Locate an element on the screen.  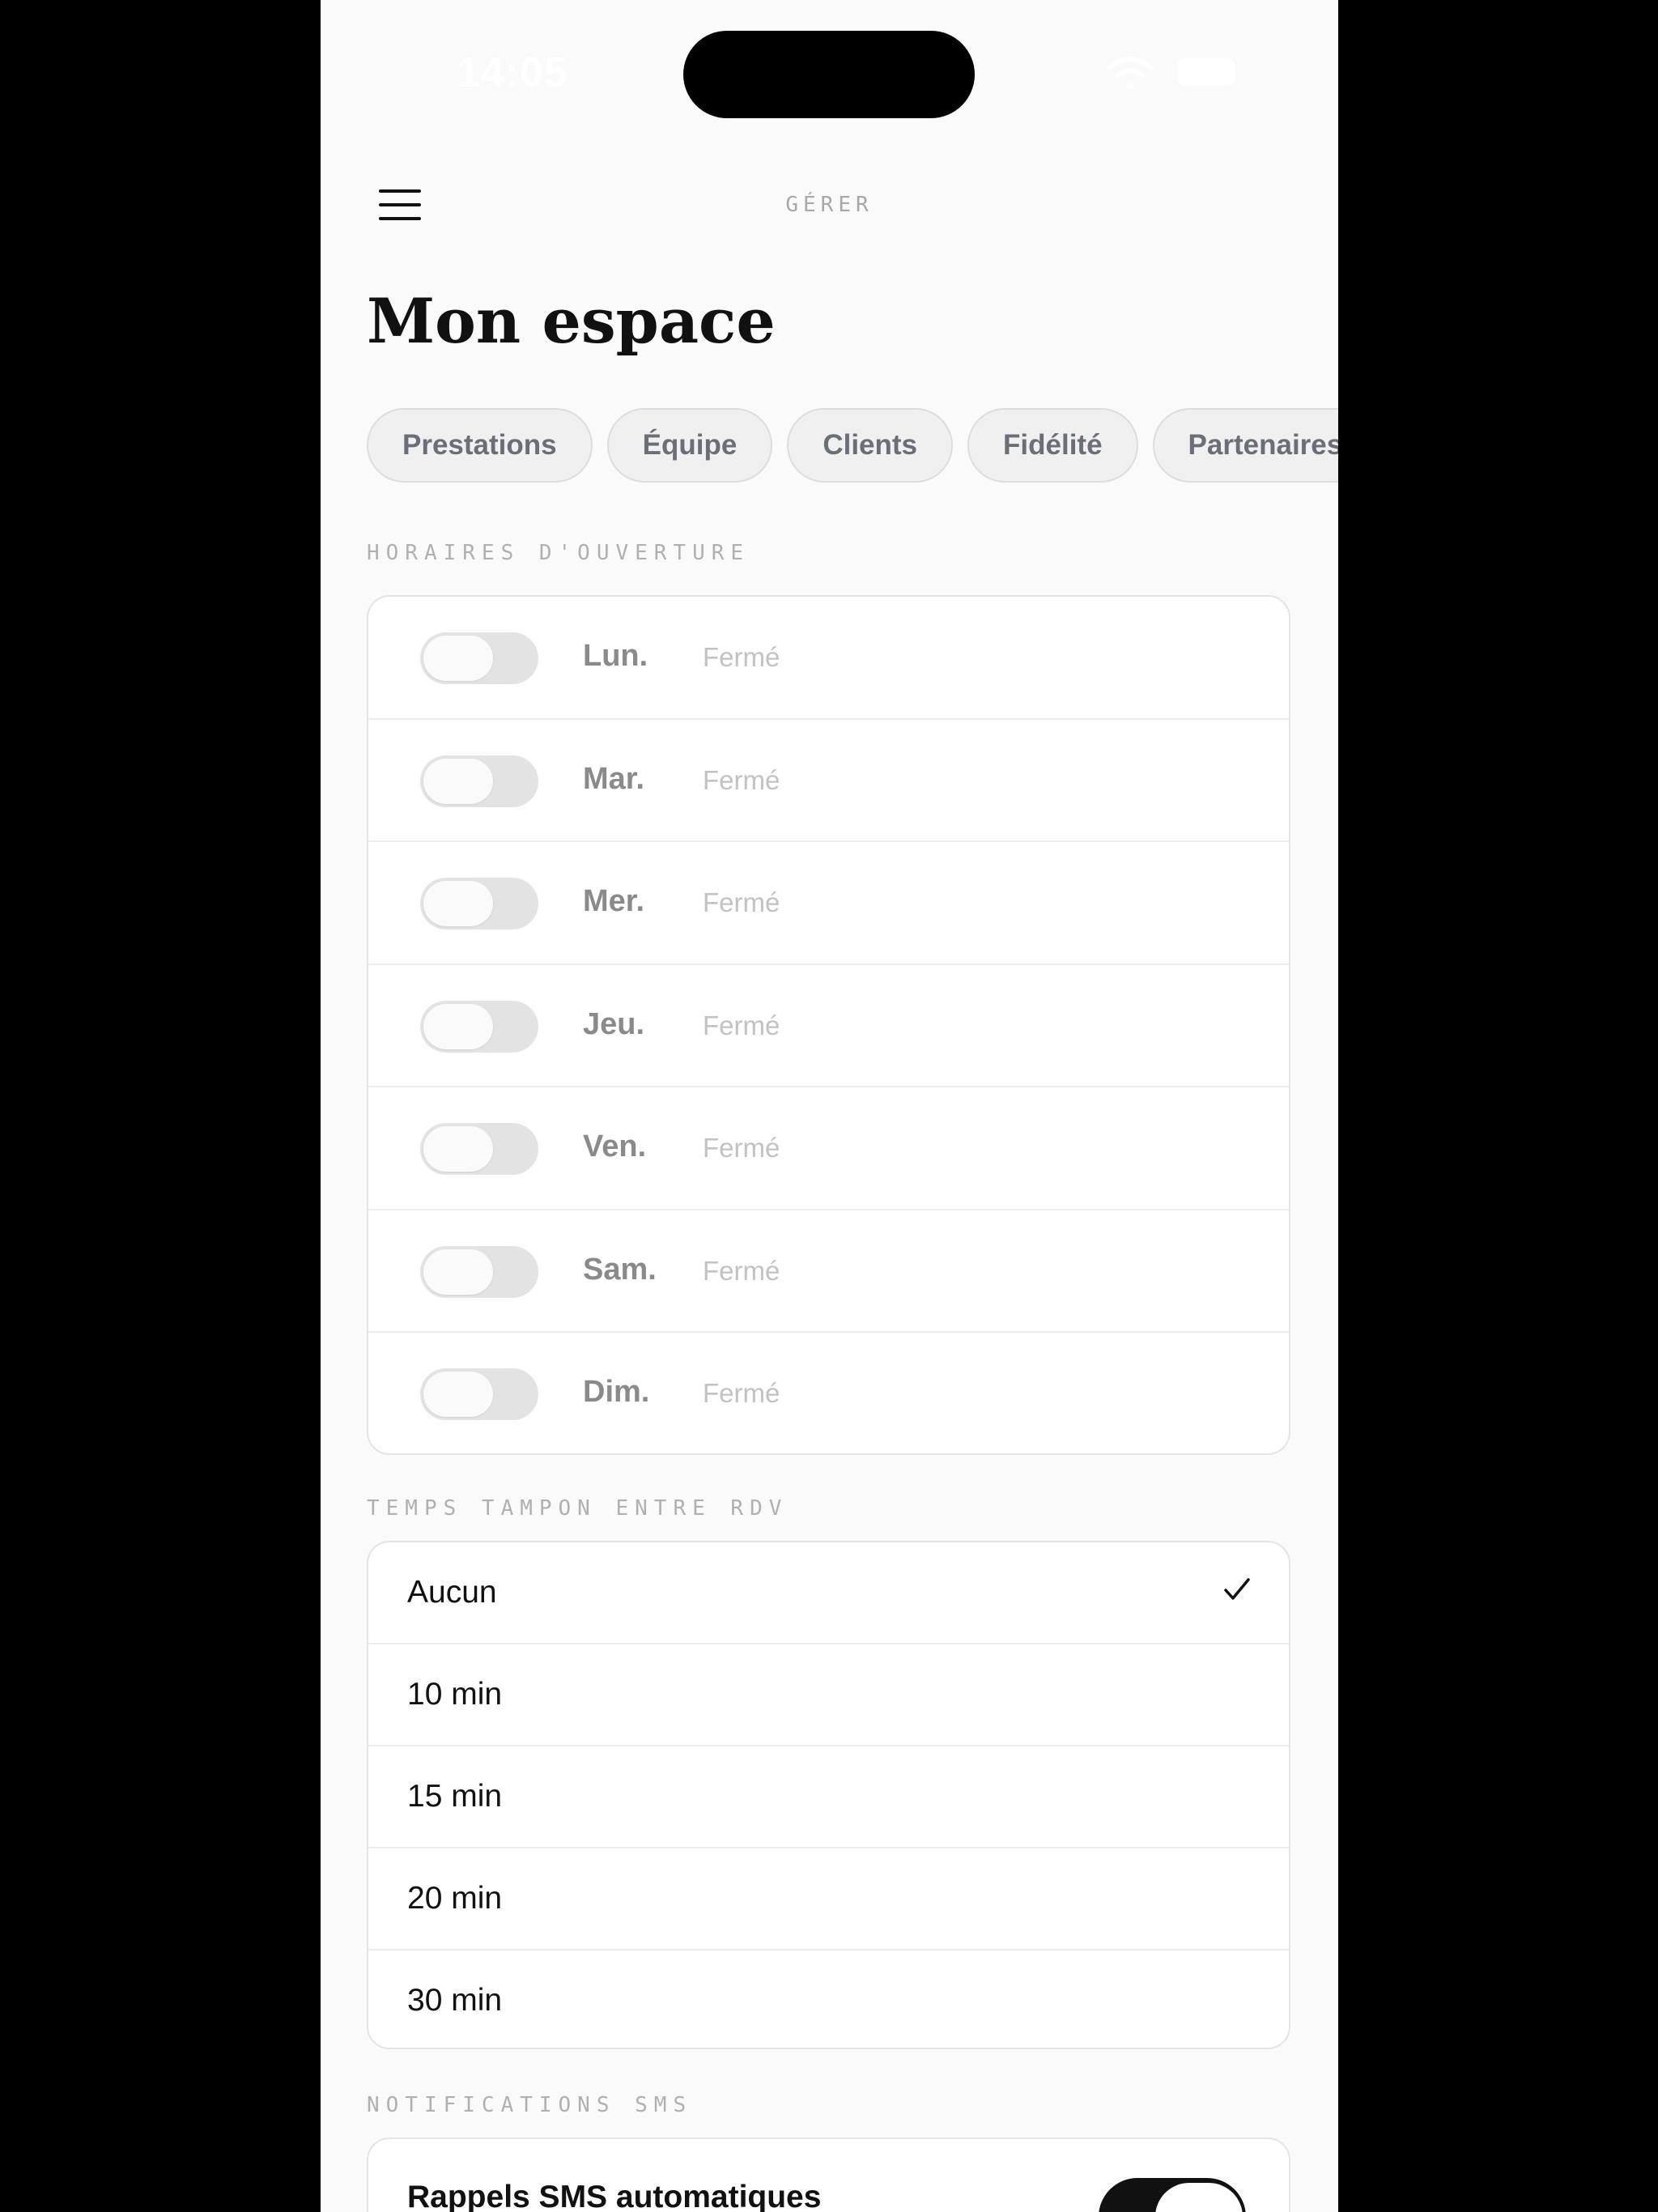
hours-row-saturday: Sam. Fermé is located at coordinates (828, 1272).